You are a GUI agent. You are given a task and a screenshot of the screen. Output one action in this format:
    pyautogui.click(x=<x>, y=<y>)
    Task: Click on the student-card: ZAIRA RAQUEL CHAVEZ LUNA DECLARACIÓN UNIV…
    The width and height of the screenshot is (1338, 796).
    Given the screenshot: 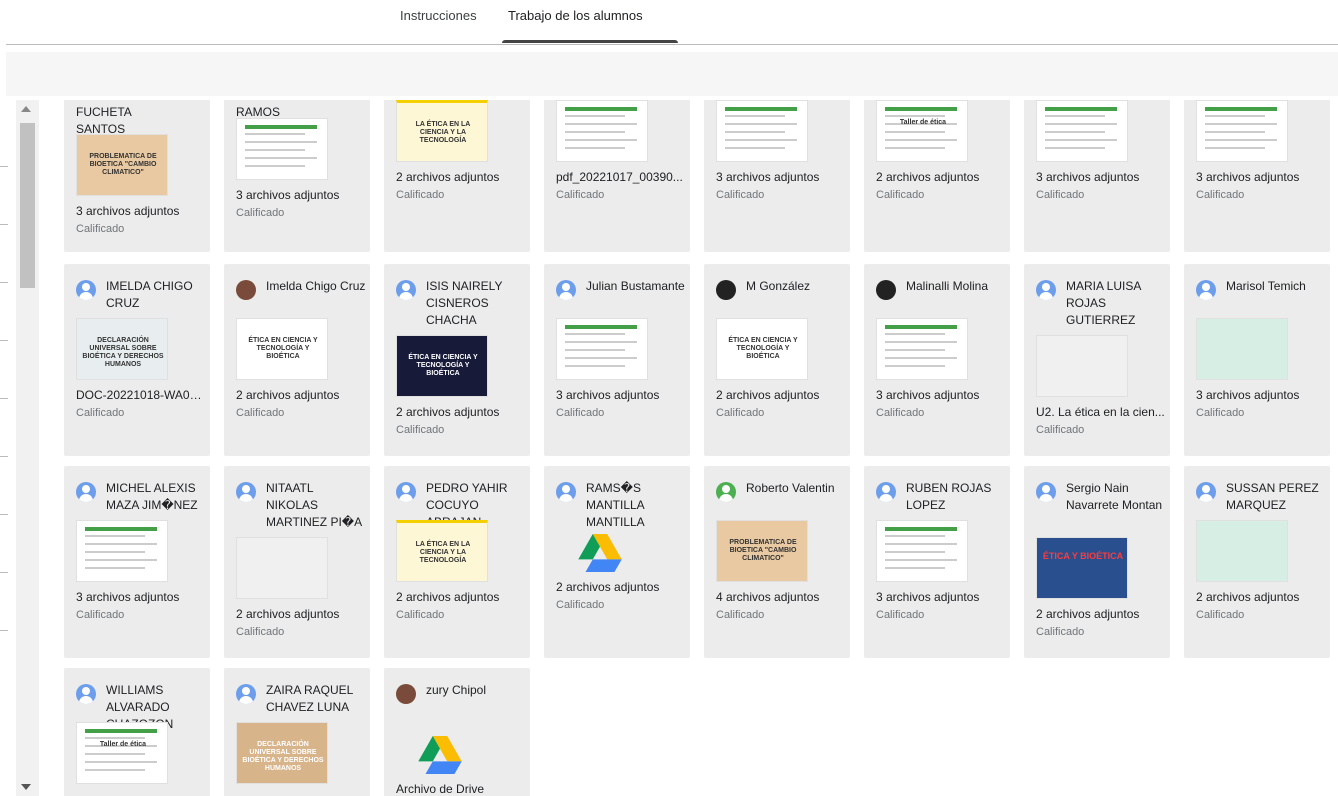 What is the action you would take?
    pyautogui.click(x=297, y=732)
    